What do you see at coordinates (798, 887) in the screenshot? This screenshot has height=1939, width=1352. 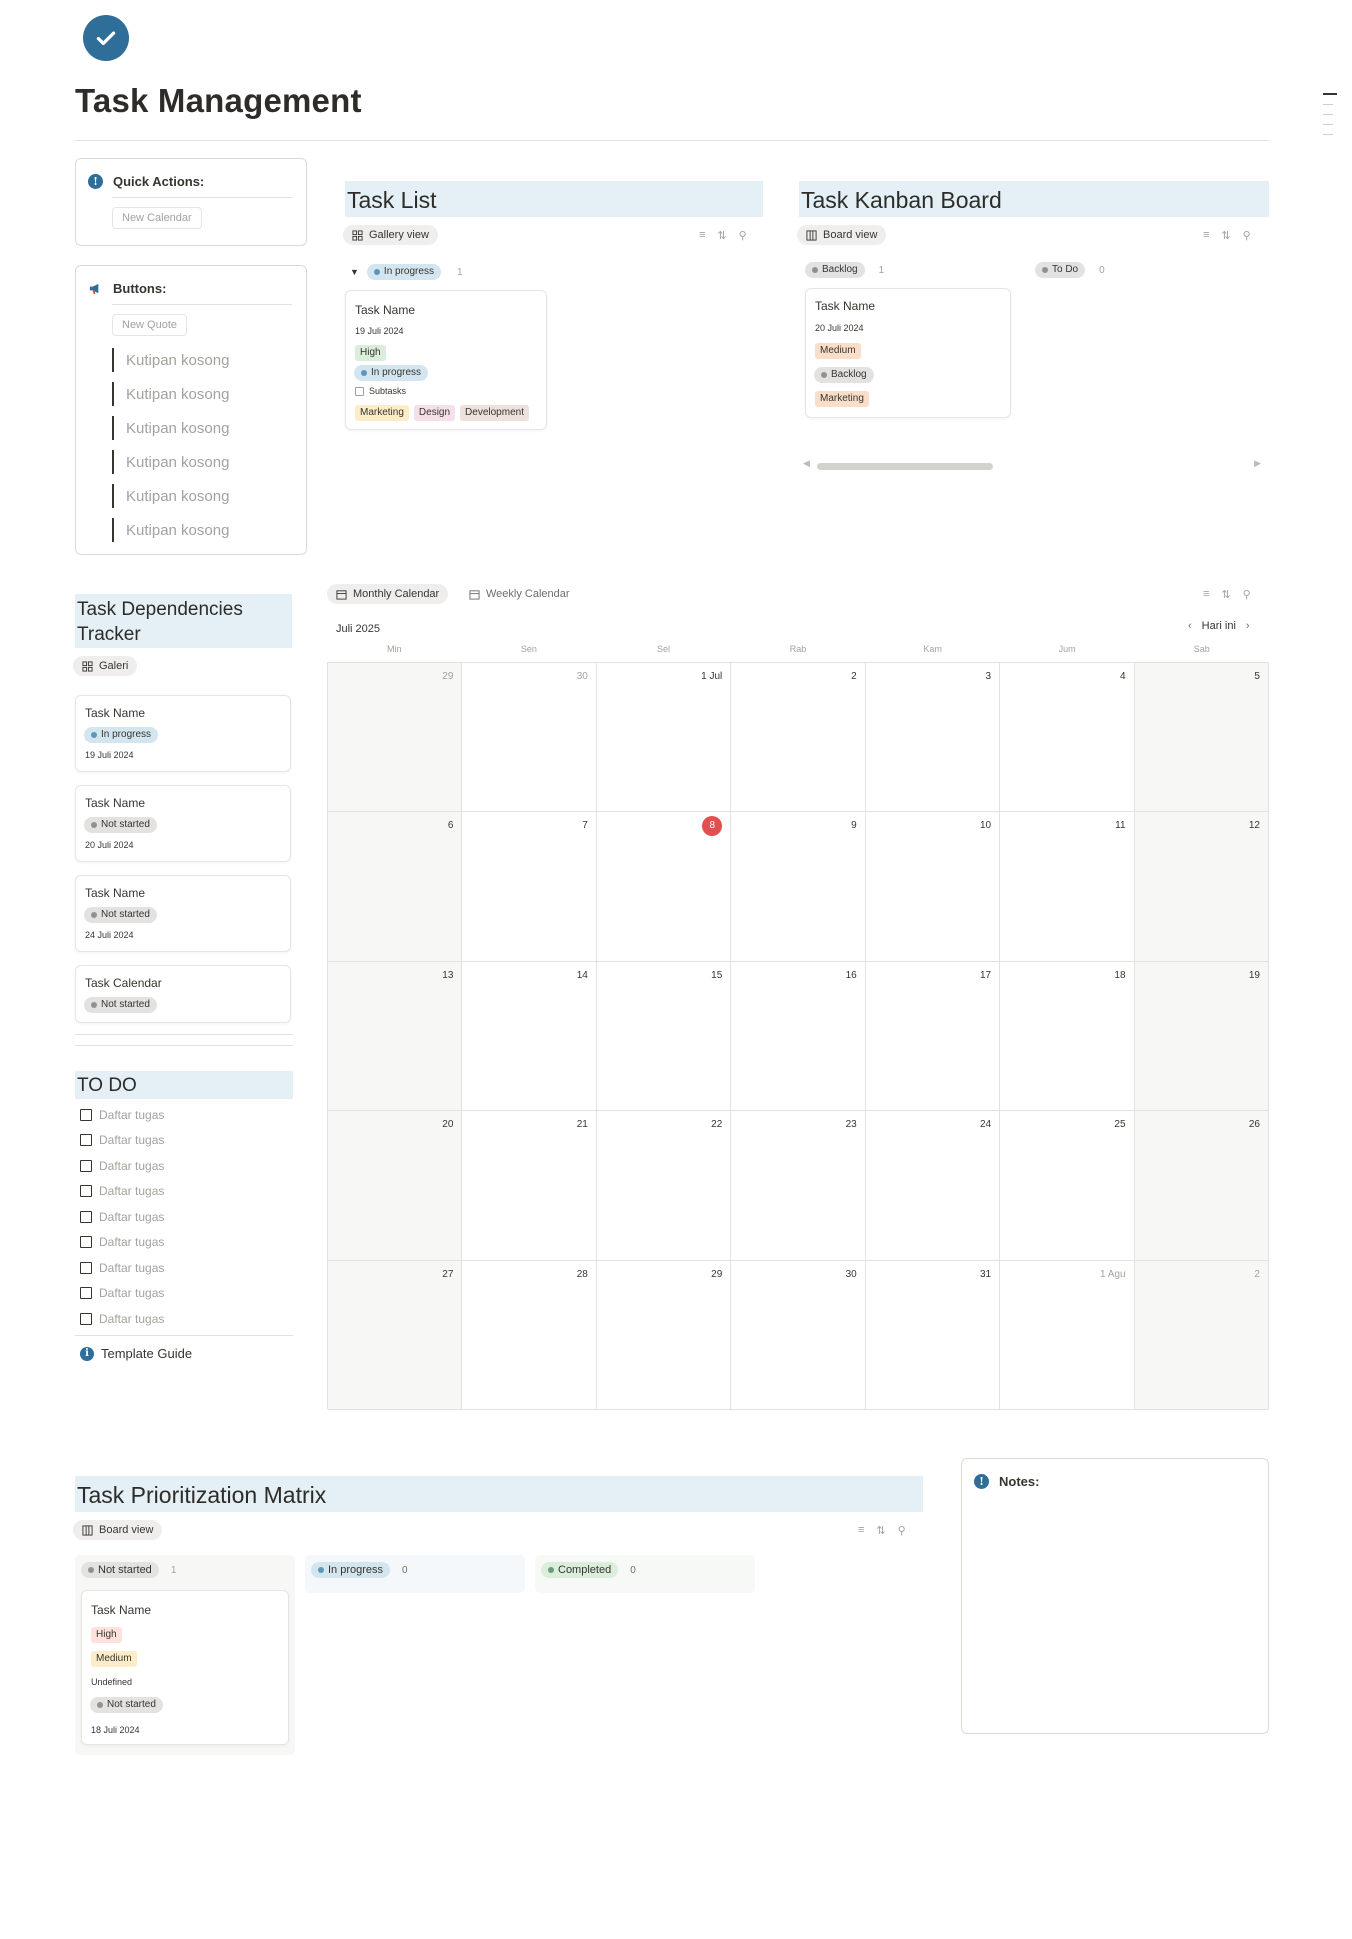 I see `calendar-day: 9` at bounding box center [798, 887].